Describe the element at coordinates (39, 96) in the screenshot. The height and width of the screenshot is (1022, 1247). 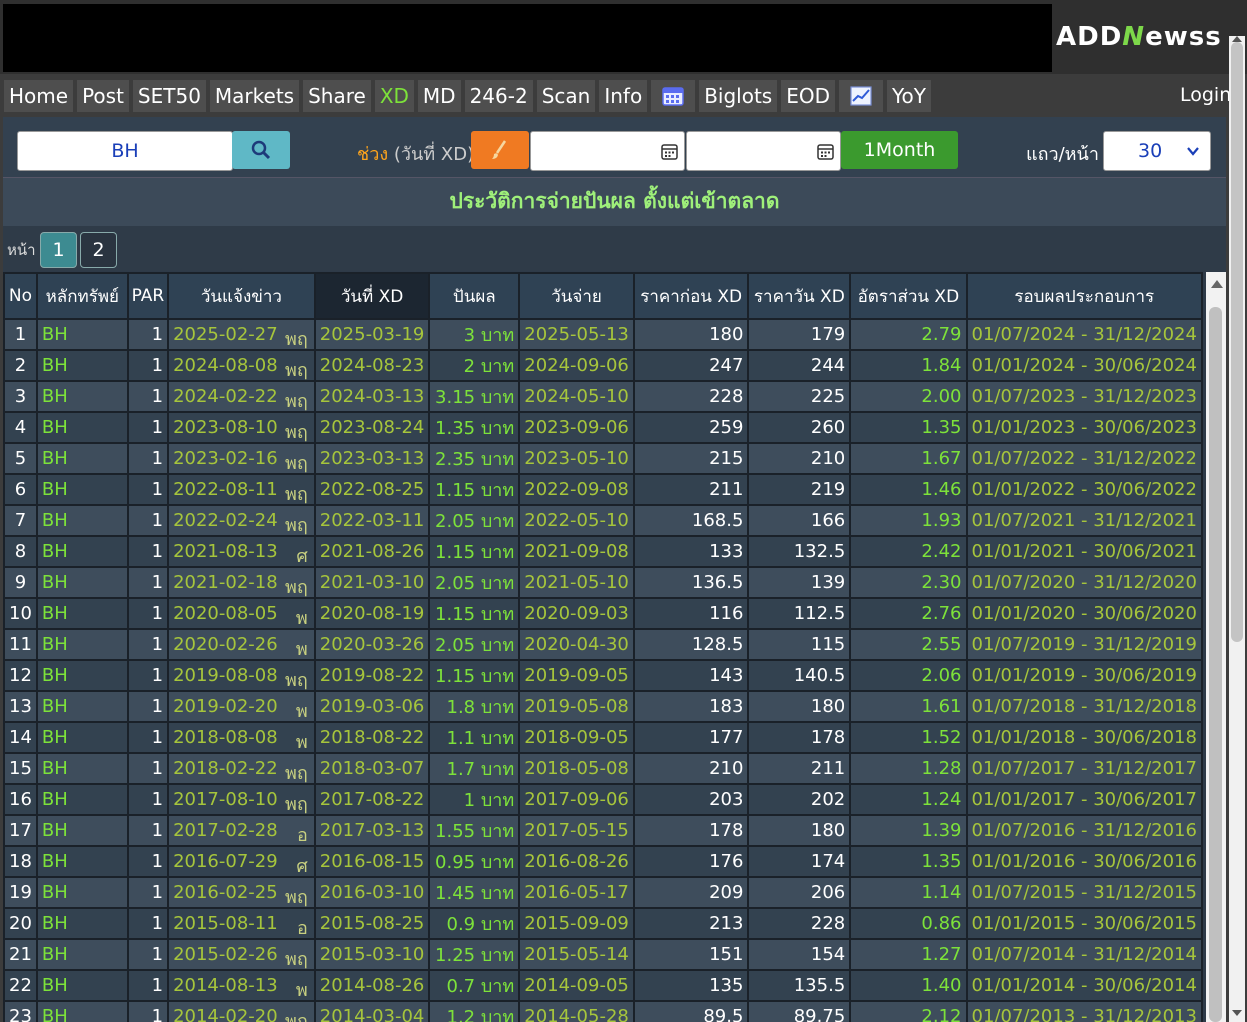
I see `nav-home: Home` at that location.